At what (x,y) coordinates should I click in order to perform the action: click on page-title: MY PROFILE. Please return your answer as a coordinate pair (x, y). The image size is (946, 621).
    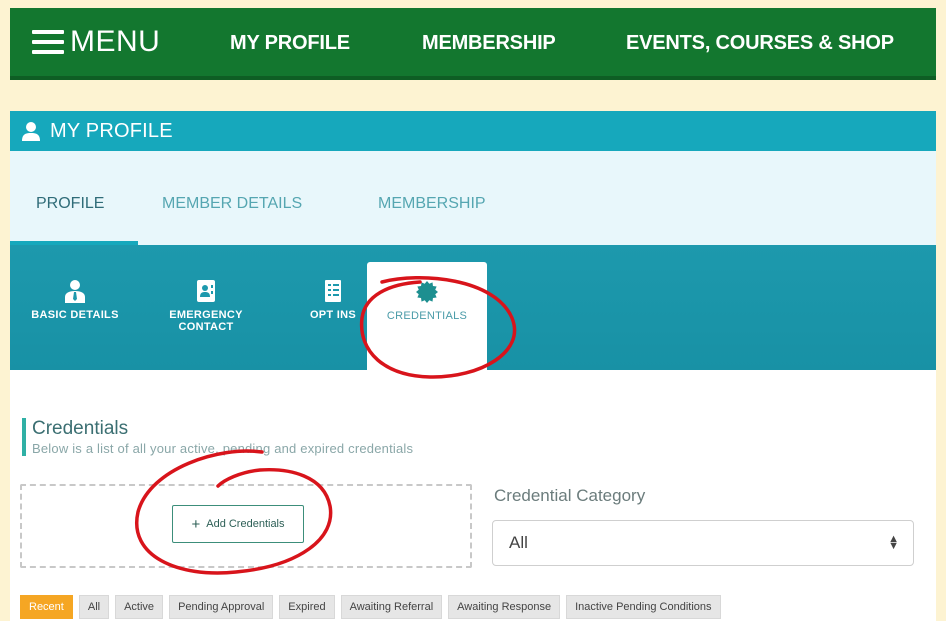
    Looking at the image, I should click on (111, 130).